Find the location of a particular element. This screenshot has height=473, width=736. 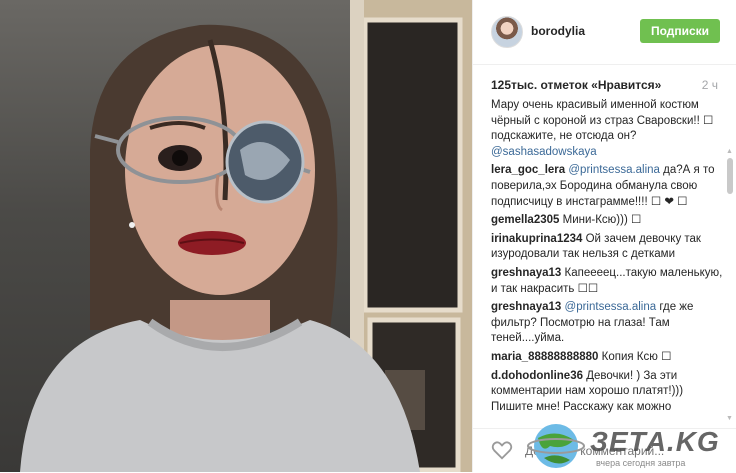

comments-scrollbar: ▲ ▼ is located at coordinates (730, 285).